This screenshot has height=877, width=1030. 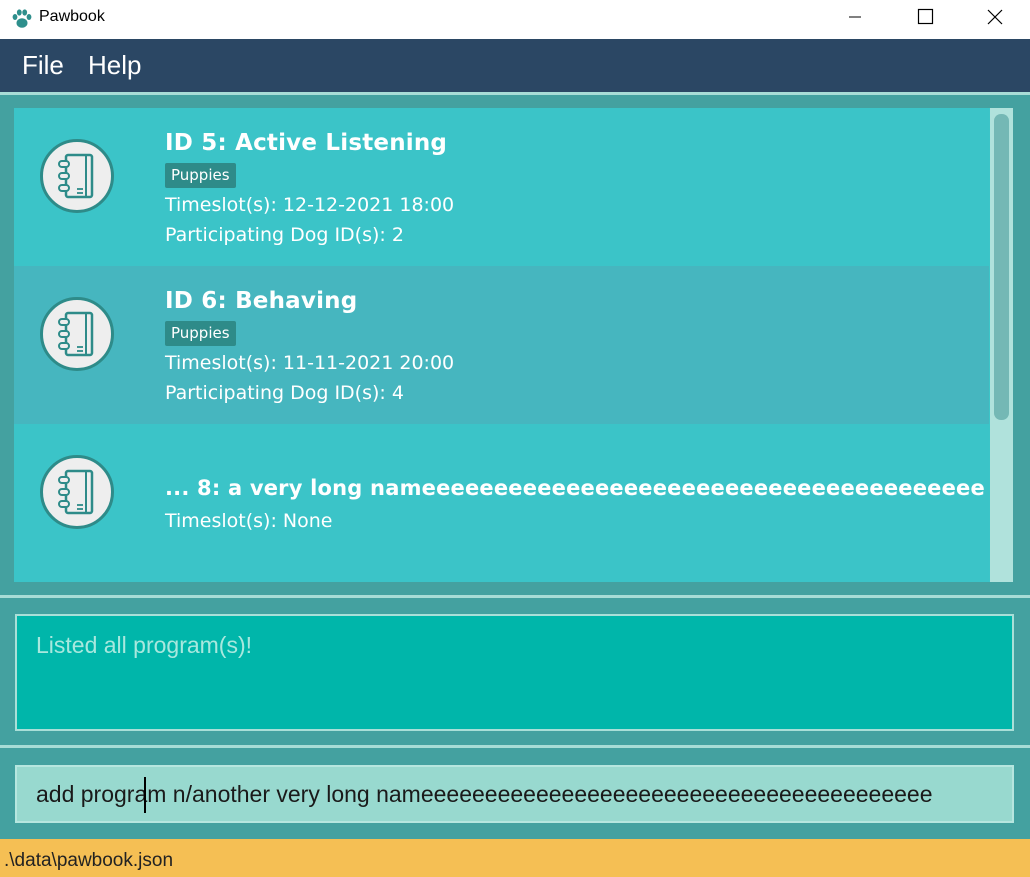 What do you see at coordinates (261, 301) in the screenshot?
I see `program-title: ID 6: Behaving` at bounding box center [261, 301].